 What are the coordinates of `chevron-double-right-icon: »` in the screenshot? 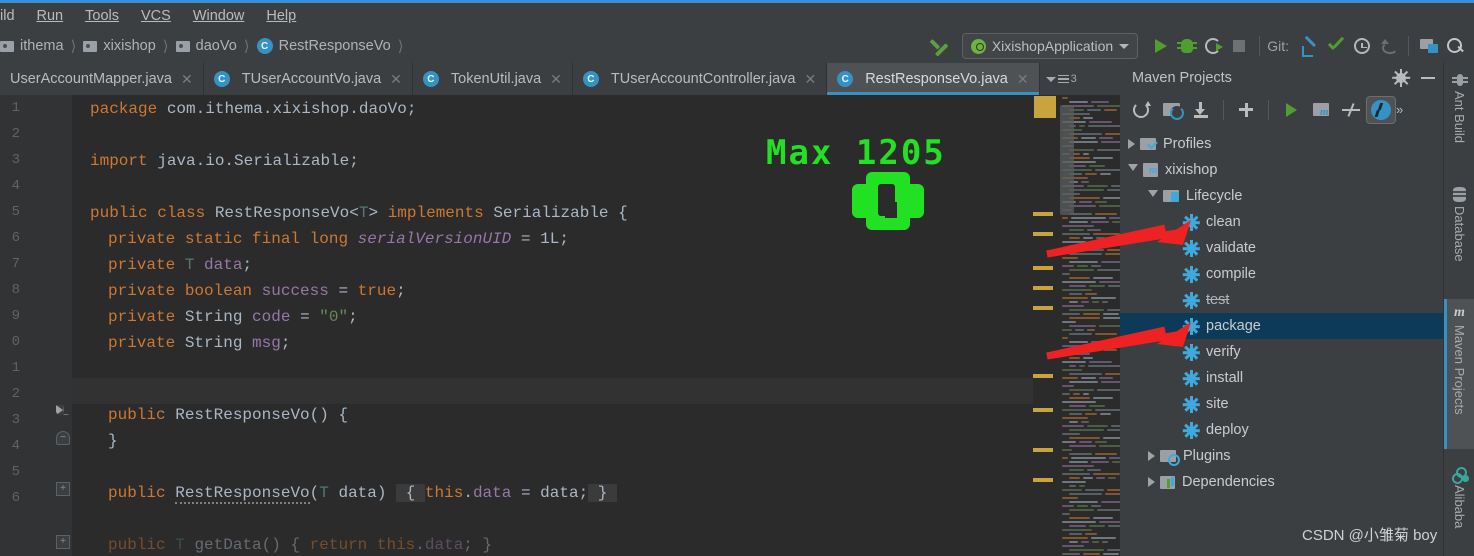 It's located at (1399, 109).